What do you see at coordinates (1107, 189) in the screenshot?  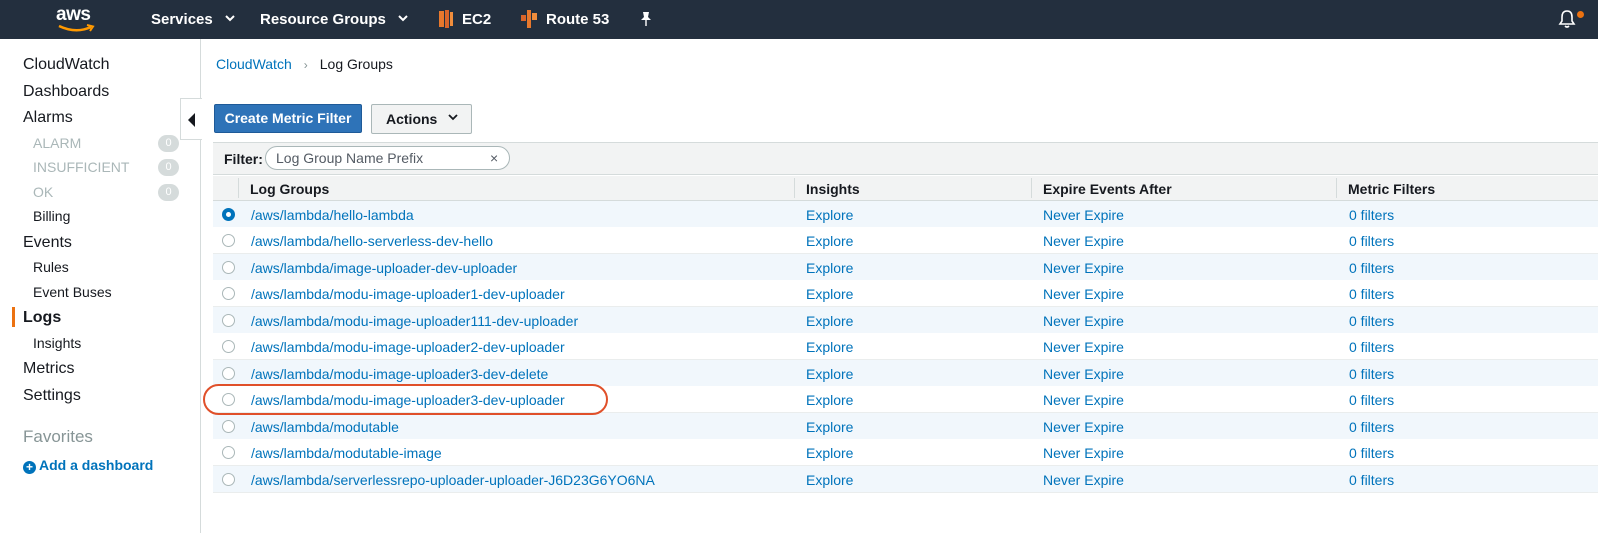 I see `column-header-expire-events-after: Expire Events After` at bounding box center [1107, 189].